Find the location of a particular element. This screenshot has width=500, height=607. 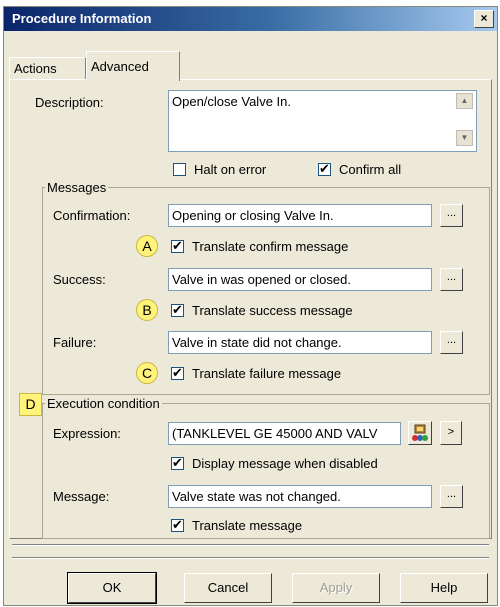

expression-editor-button is located at coordinates (420, 433).